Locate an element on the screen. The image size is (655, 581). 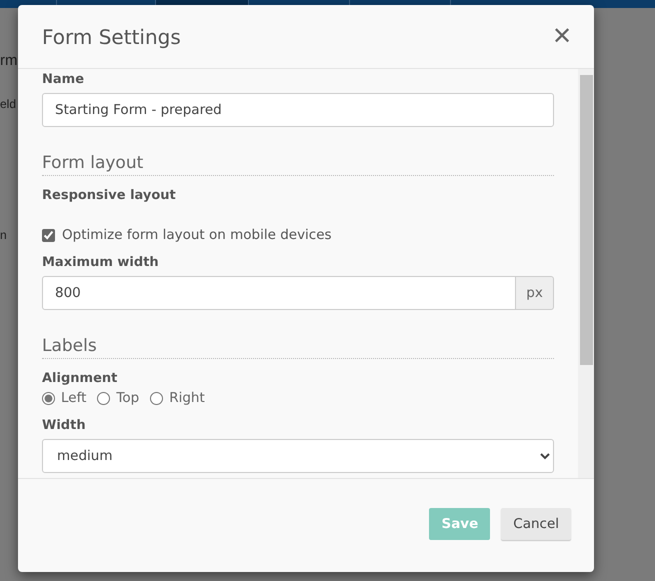
cancel-button: Cancel is located at coordinates (536, 524).